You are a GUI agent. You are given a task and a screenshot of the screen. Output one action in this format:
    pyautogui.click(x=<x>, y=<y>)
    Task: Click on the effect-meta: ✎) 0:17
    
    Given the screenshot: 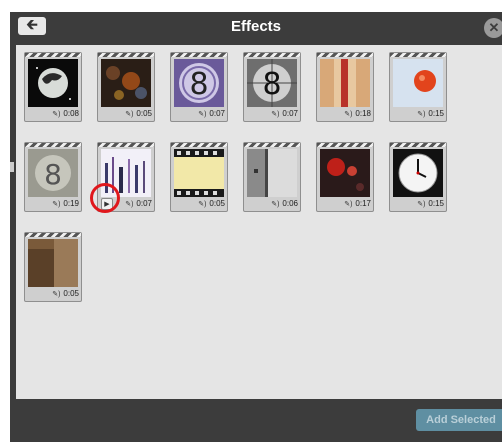 What is the action you would take?
    pyautogui.click(x=344, y=203)
    